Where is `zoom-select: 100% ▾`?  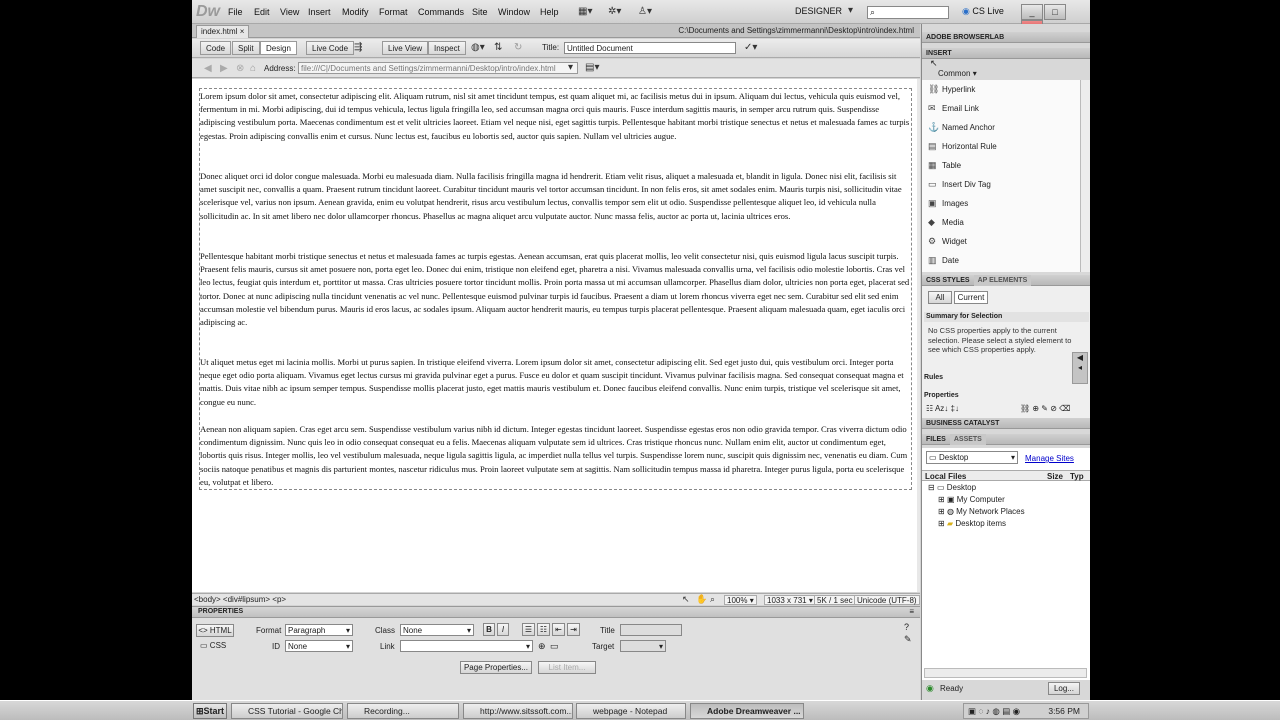
zoom-select: 100% ▾ is located at coordinates (740, 600).